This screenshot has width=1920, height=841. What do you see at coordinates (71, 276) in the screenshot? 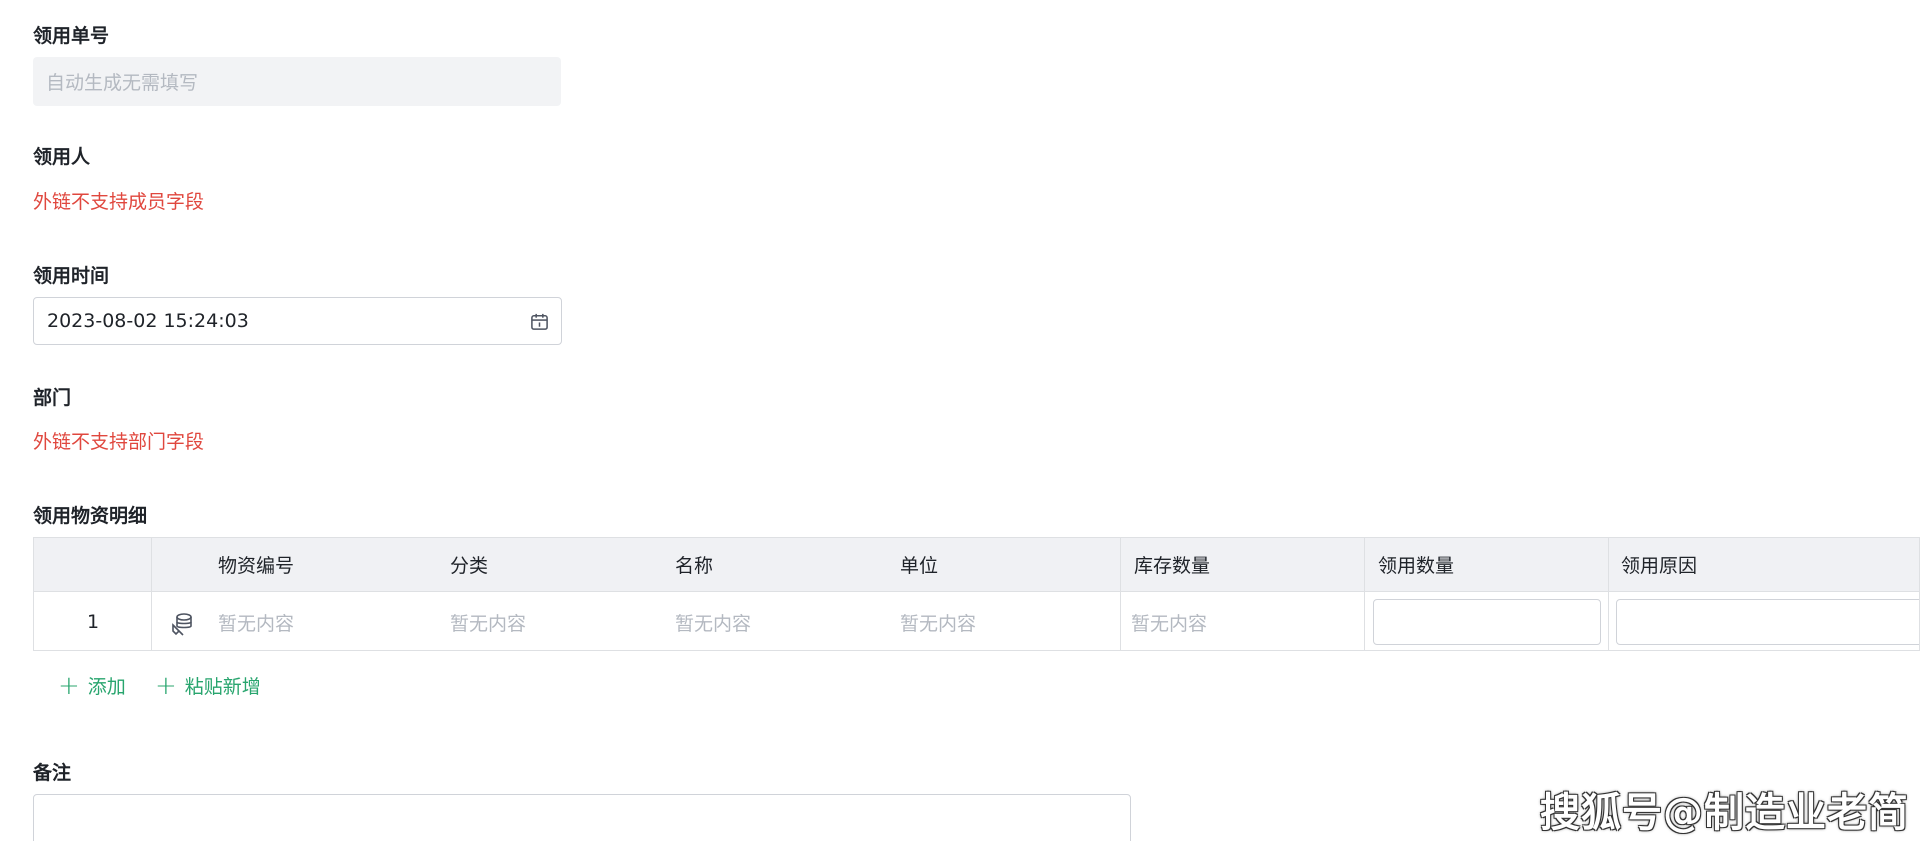
I see `time-label: 领用时间` at bounding box center [71, 276].